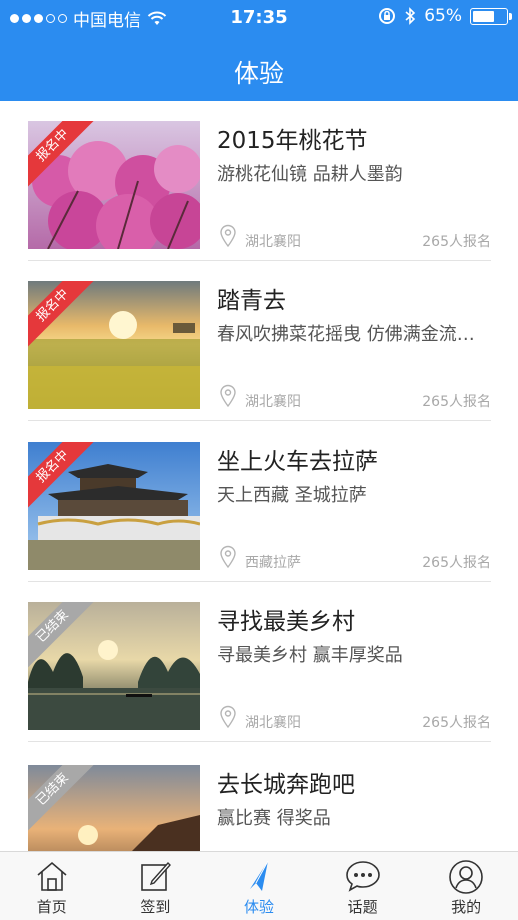  I want to click on activity-subtitle: 天上西藏 圣城拉萨, so click(292, 495).